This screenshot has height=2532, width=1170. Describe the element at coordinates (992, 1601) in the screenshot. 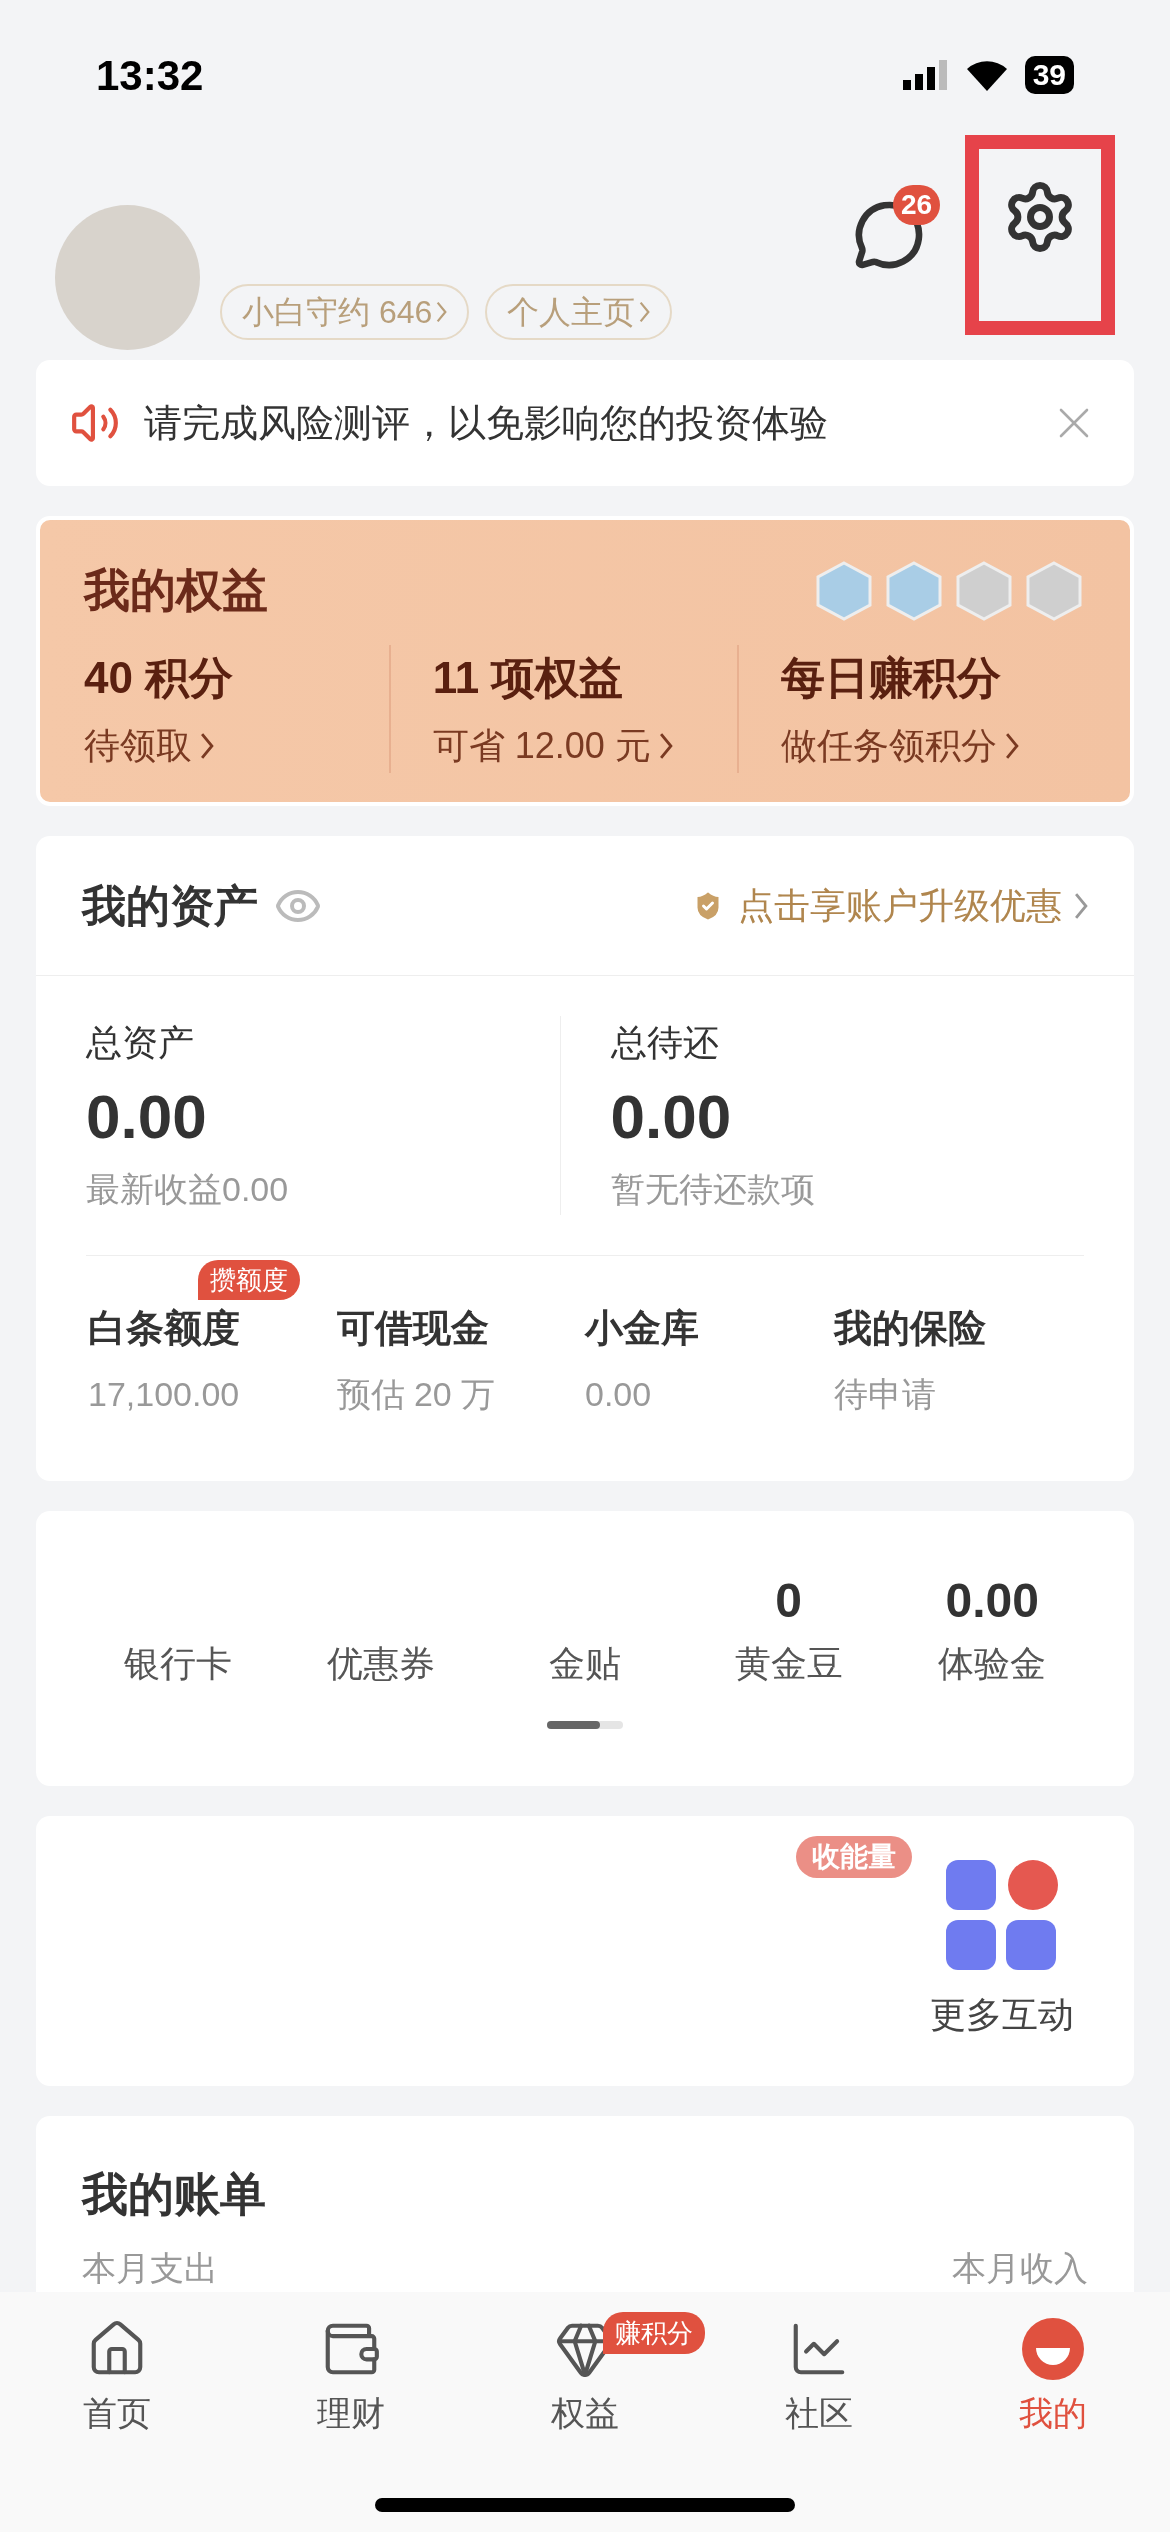

I see `wallet-value: 0.00` at that location.